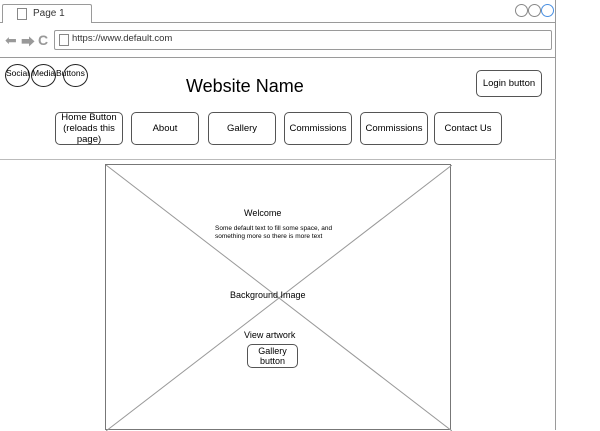 The width and height of the screenshot is (600, 431). Describe the element at coordinates (268, 295) in the screenshot. I see `background-image-label: Background Image` at that location.